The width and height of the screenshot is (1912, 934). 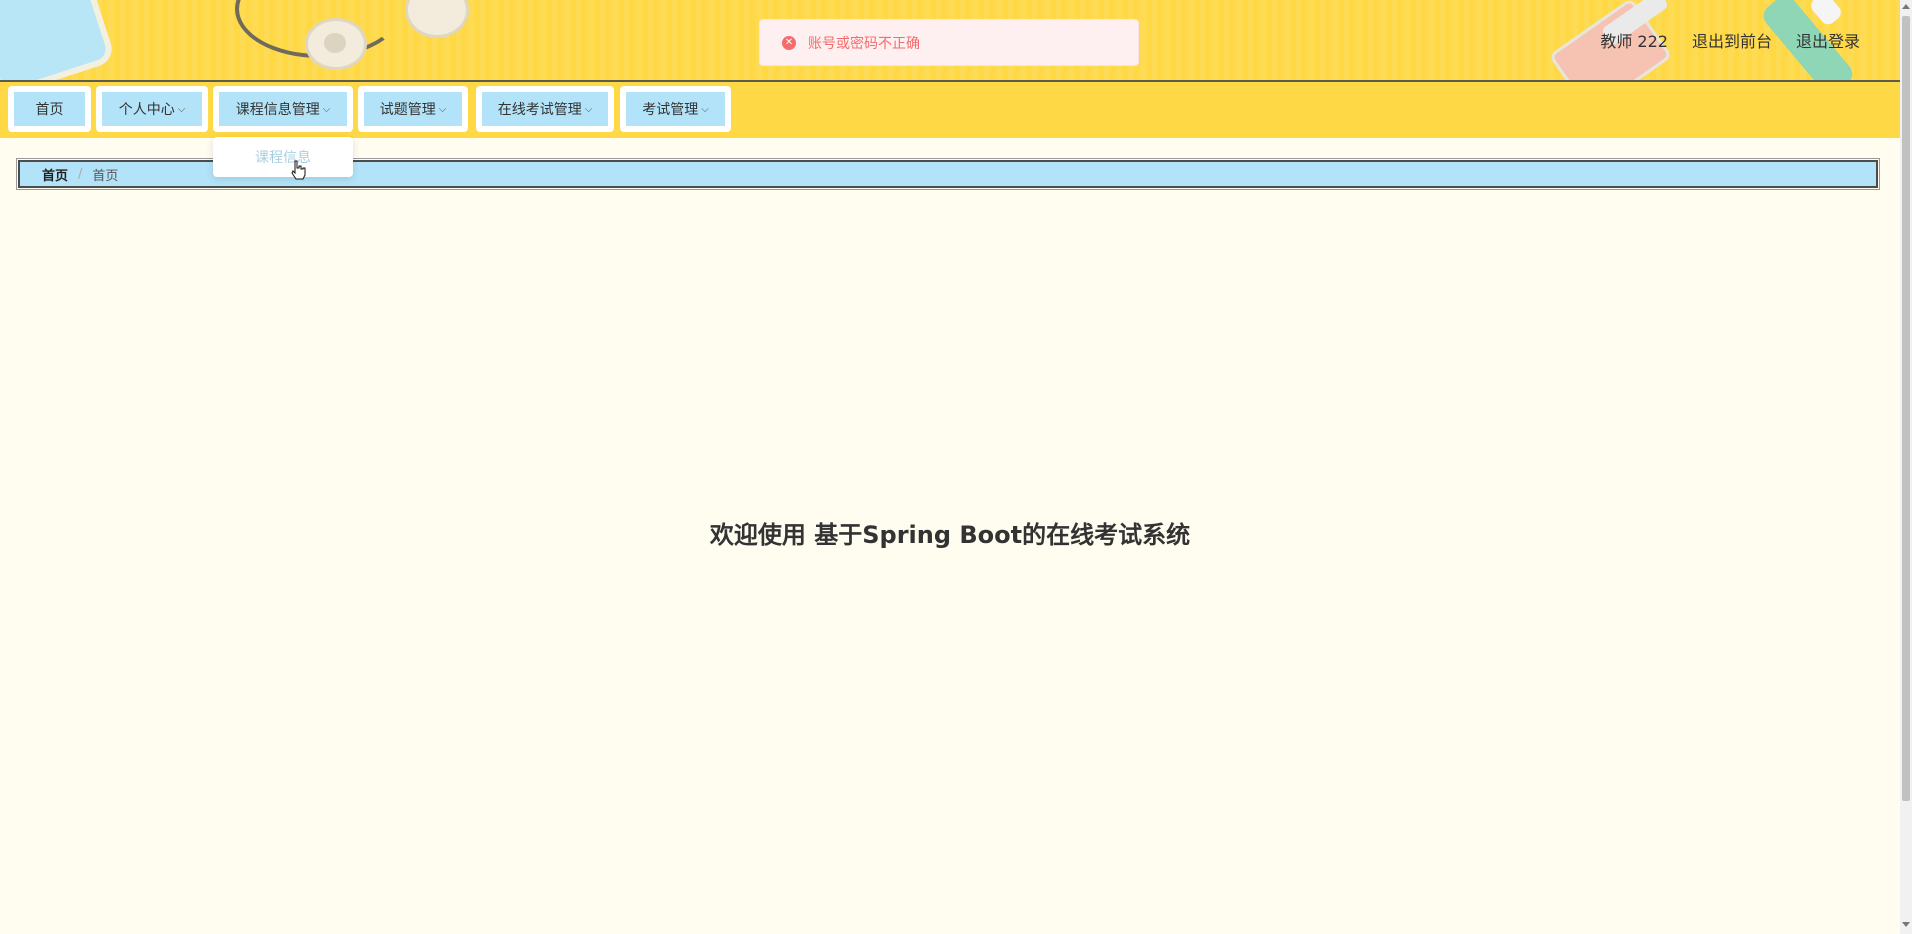 I want to click on vertical-scrollbar, so click(x=1906, y=467).